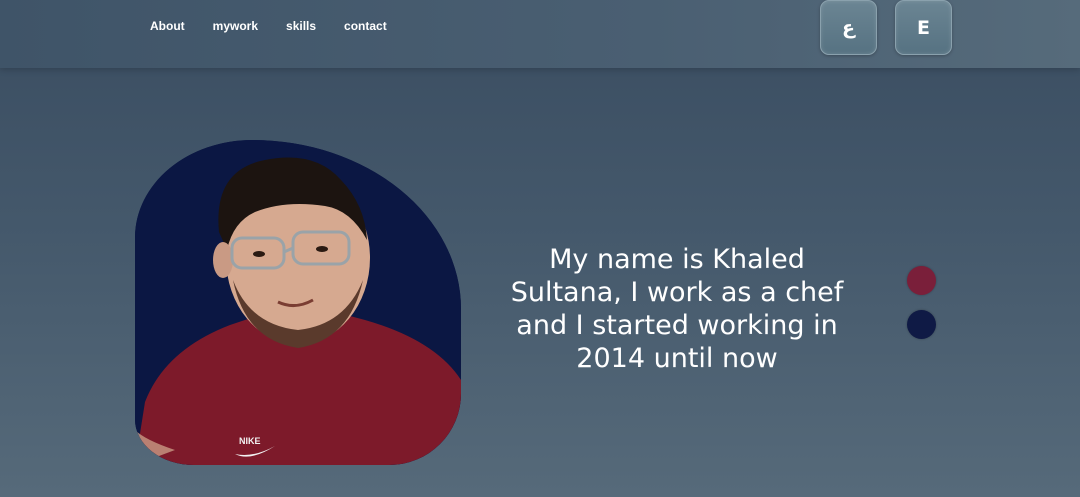 The image size is (1080, 497). What do you see at coordinates (250, 441) in the screenshot?
I see `nike-logo-text: NIKE` at bounding box center [250, 441].